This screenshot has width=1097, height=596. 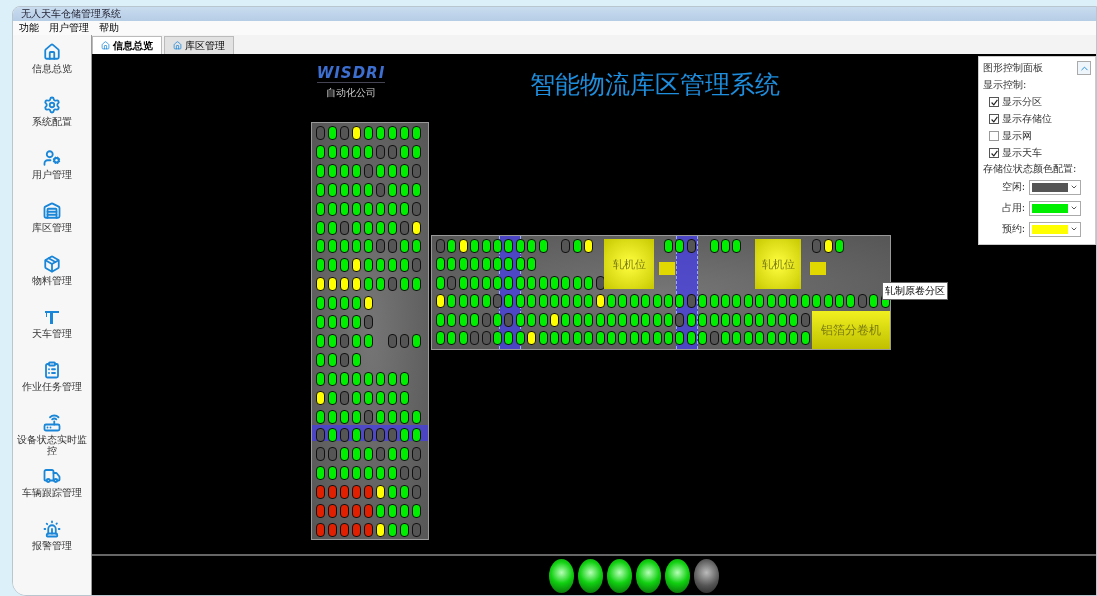 What do you see at coordinates (1005, 85) in the screenshot?
I see `section-heading: 显示控制:` at bounding box center [1005, 85].